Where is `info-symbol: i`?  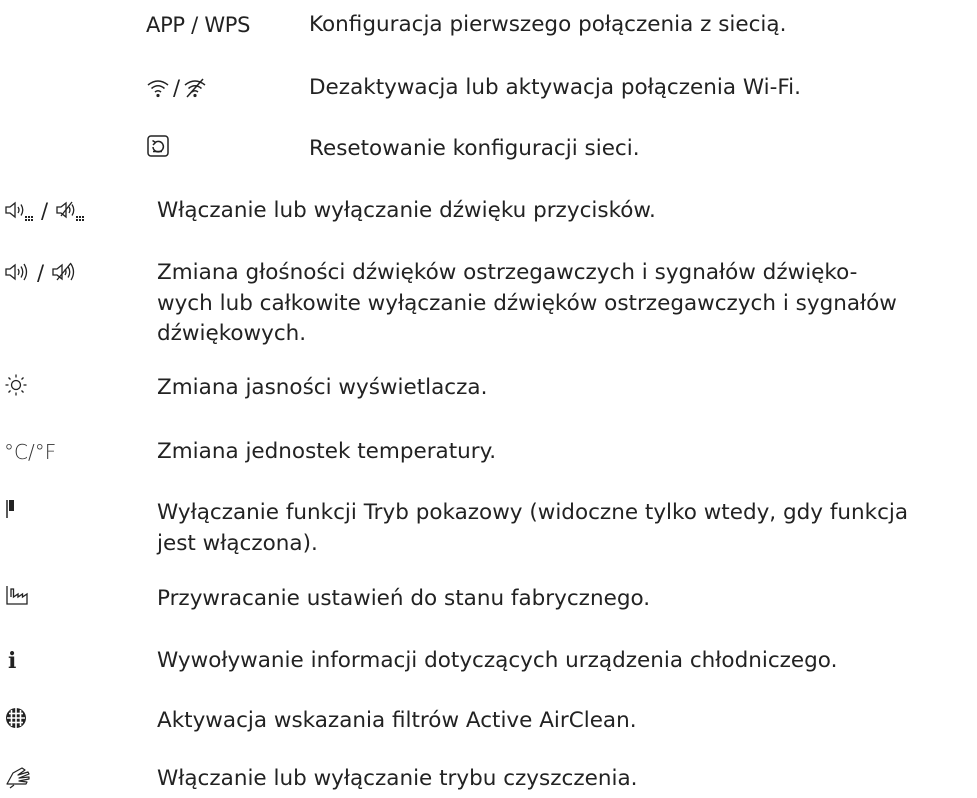 info-symbol: i is located at coordinates (10, 661).